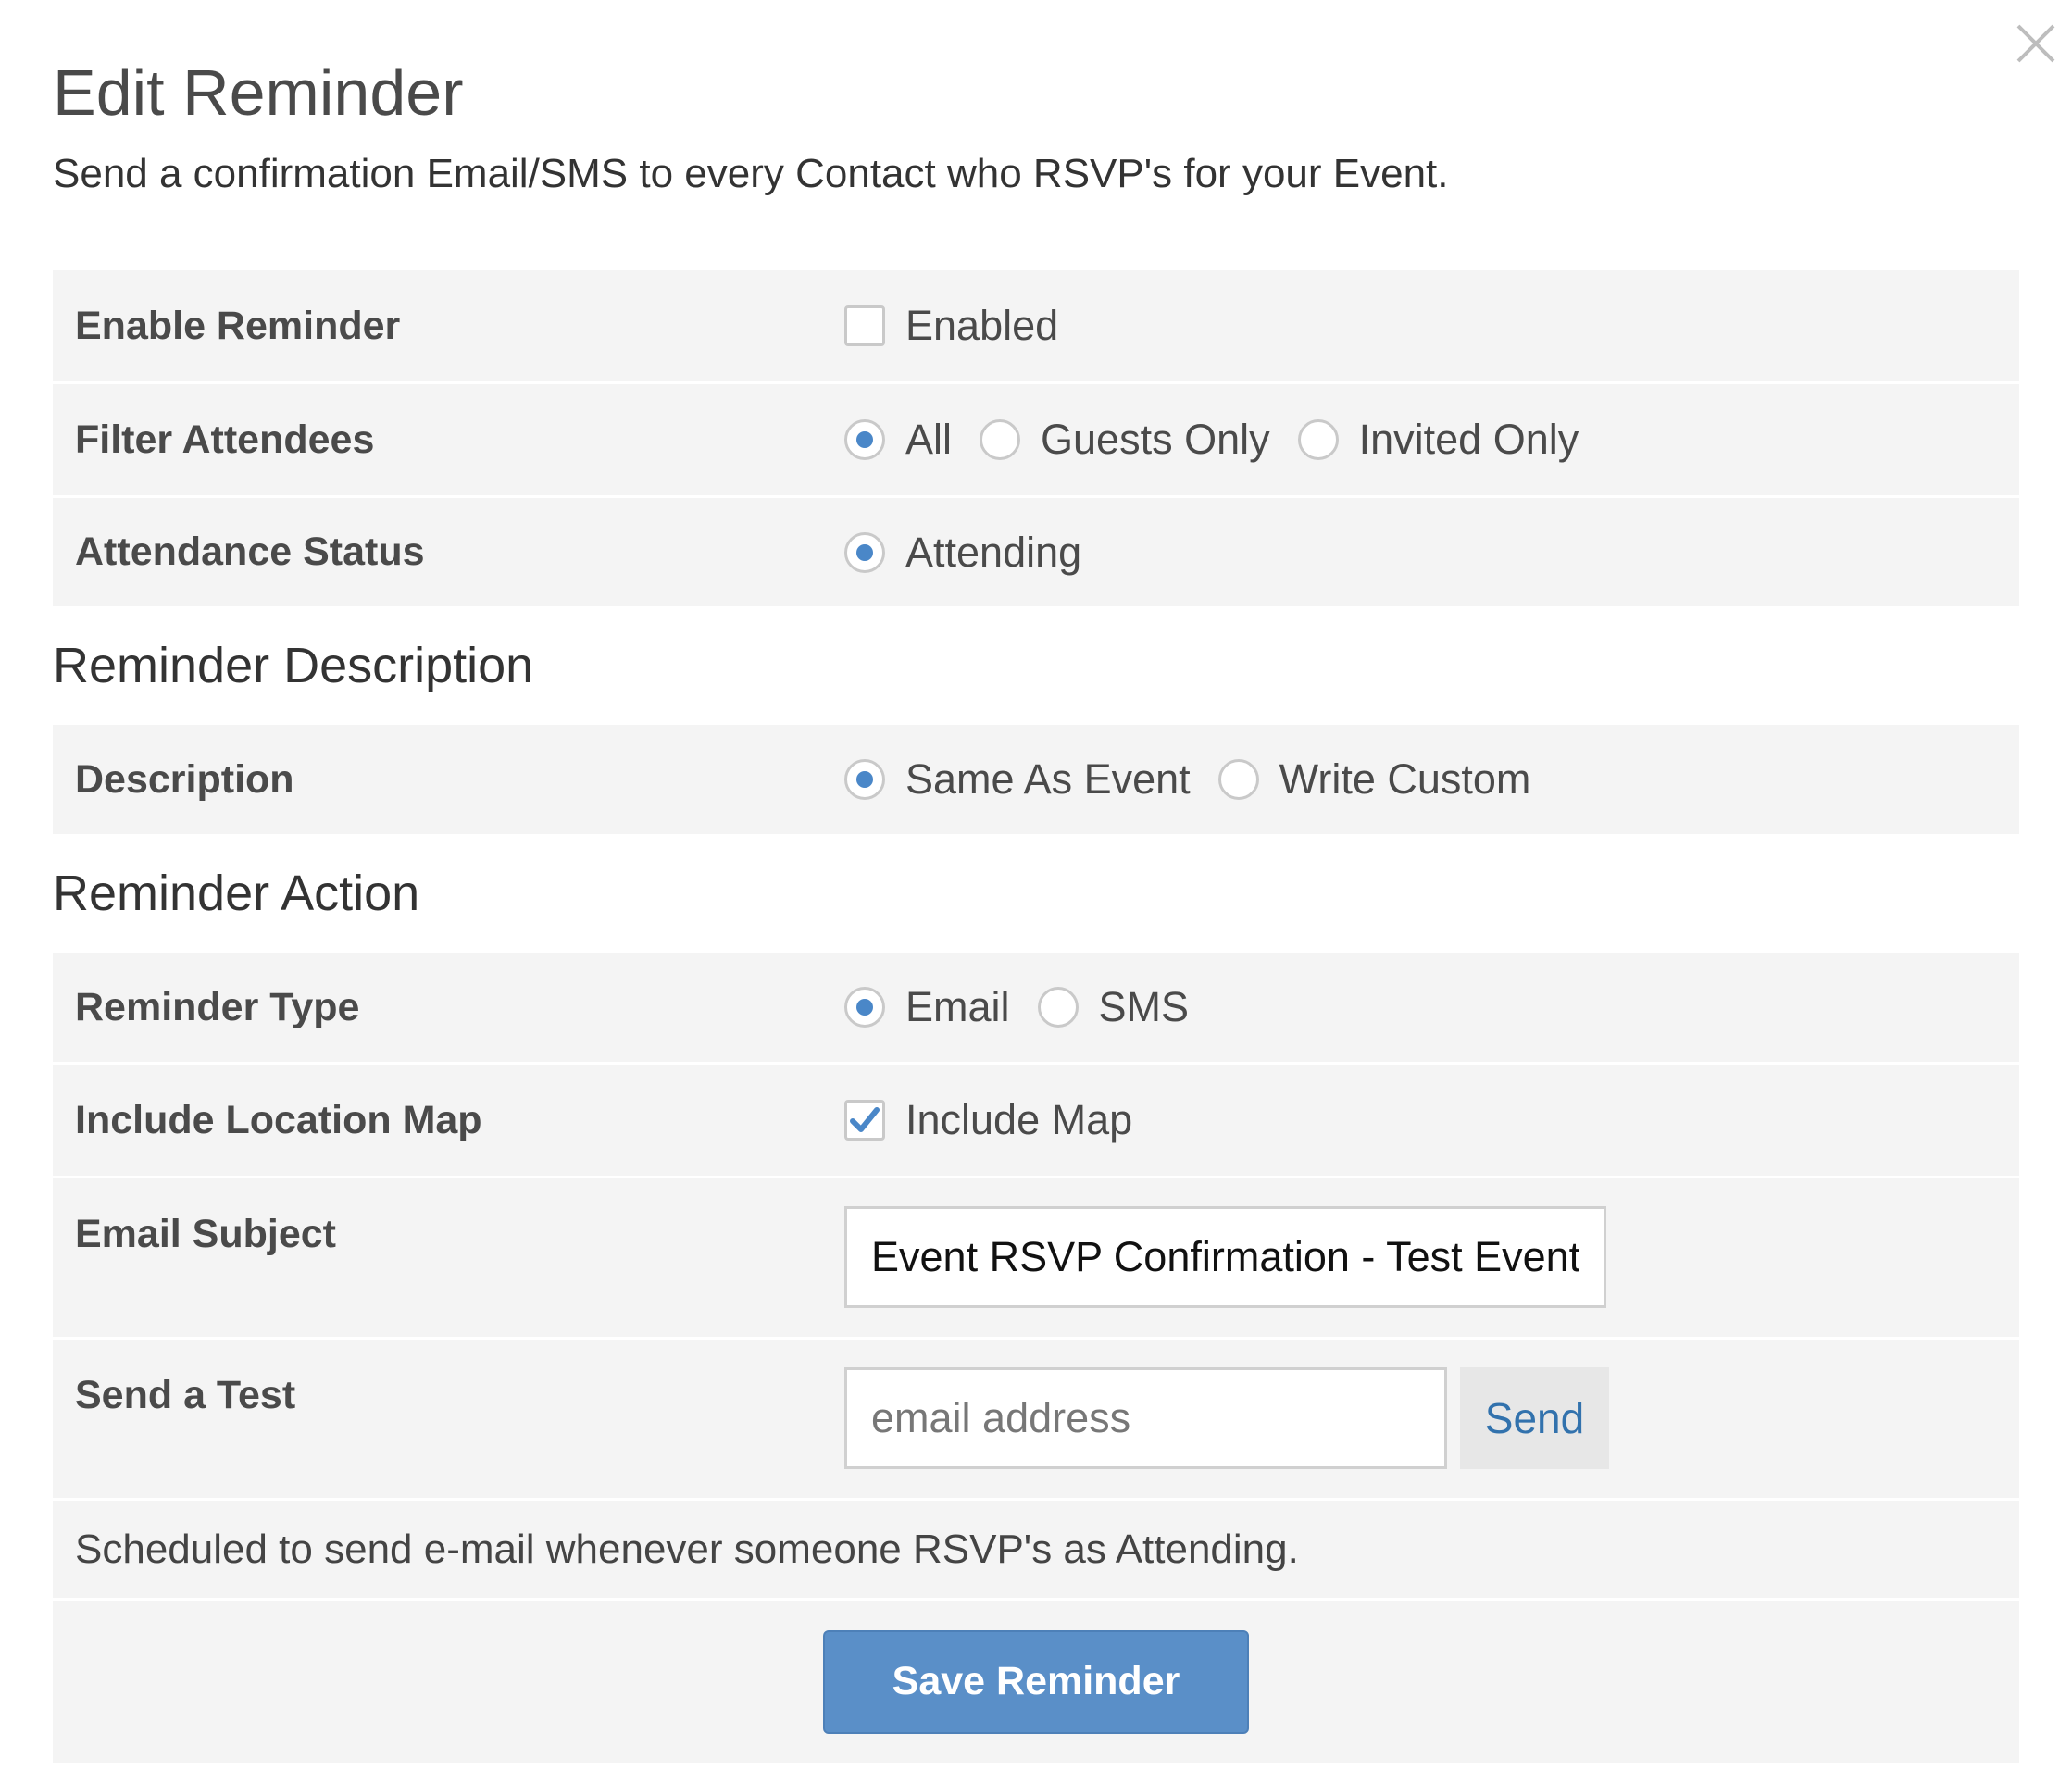 Image resolution: width=2072 pixels, height=1770 pixels. What do you see at coordinates (1019, 1119) in the screenshot?
I see `include-map-label: Include Map` at bounding box center [1019, 1119].